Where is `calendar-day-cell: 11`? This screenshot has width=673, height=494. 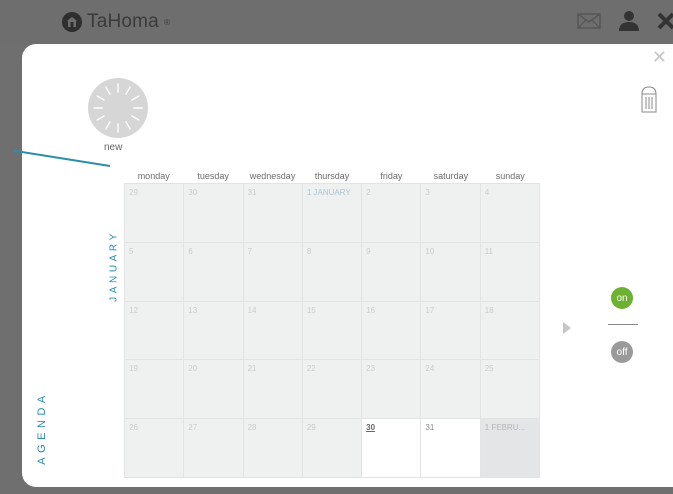 calendar-day-cell: 11 is located at coordinates (509, 271).